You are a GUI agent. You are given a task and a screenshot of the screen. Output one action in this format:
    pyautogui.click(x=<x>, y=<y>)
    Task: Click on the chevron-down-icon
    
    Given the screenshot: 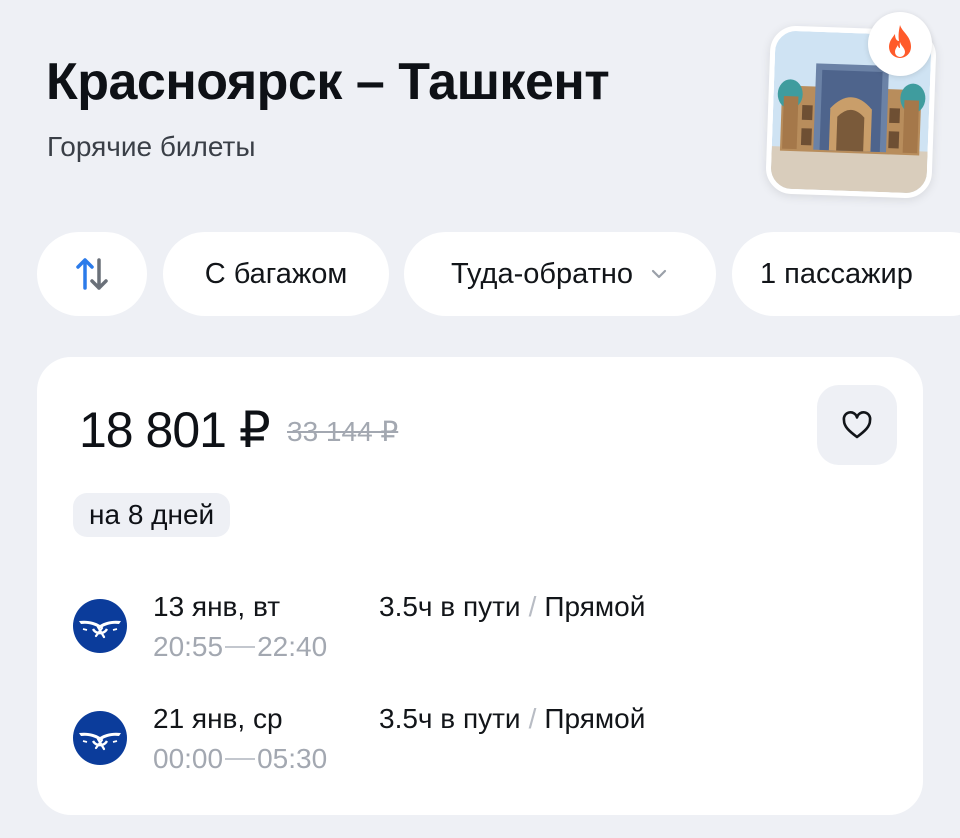 What is the action you would take?
    pyautogui.click(x=659, y=274)
    